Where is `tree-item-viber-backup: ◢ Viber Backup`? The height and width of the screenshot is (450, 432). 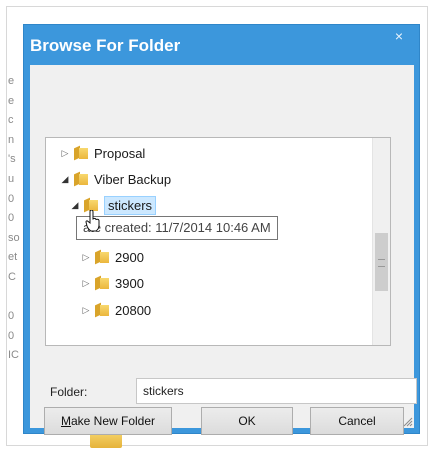 tree-item-viber-backup: ◢ Viber Backup is located at coordinates (115, 179).